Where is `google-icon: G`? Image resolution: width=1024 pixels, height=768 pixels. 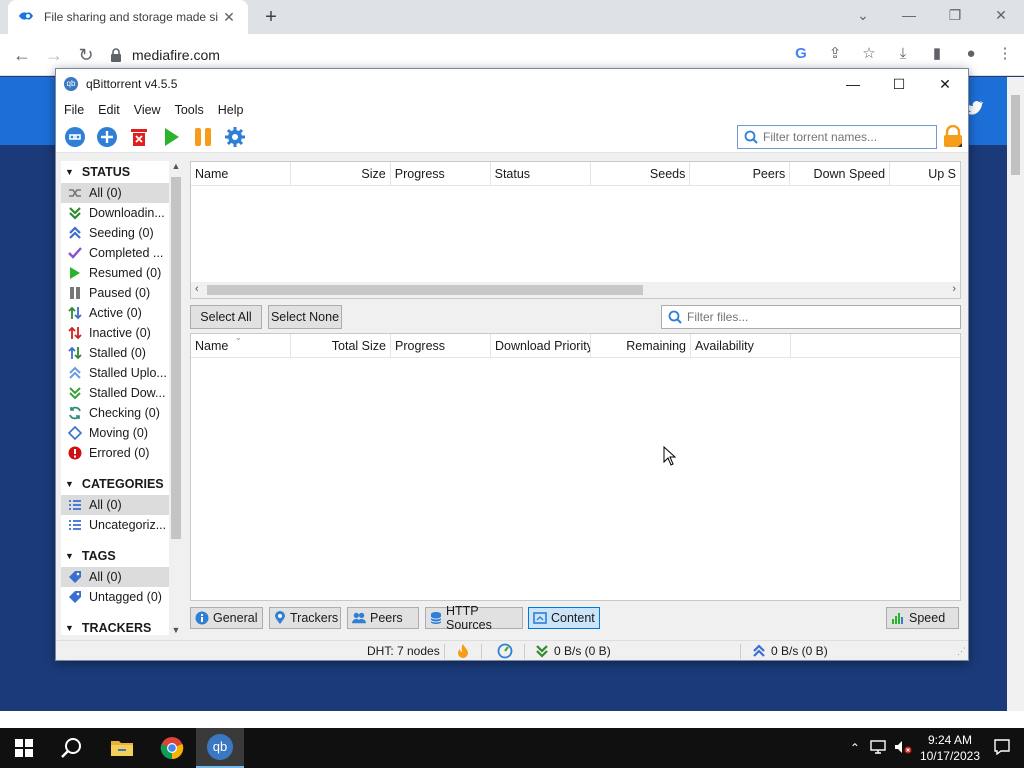
google-icon: G is located at coordinates (801, 54).